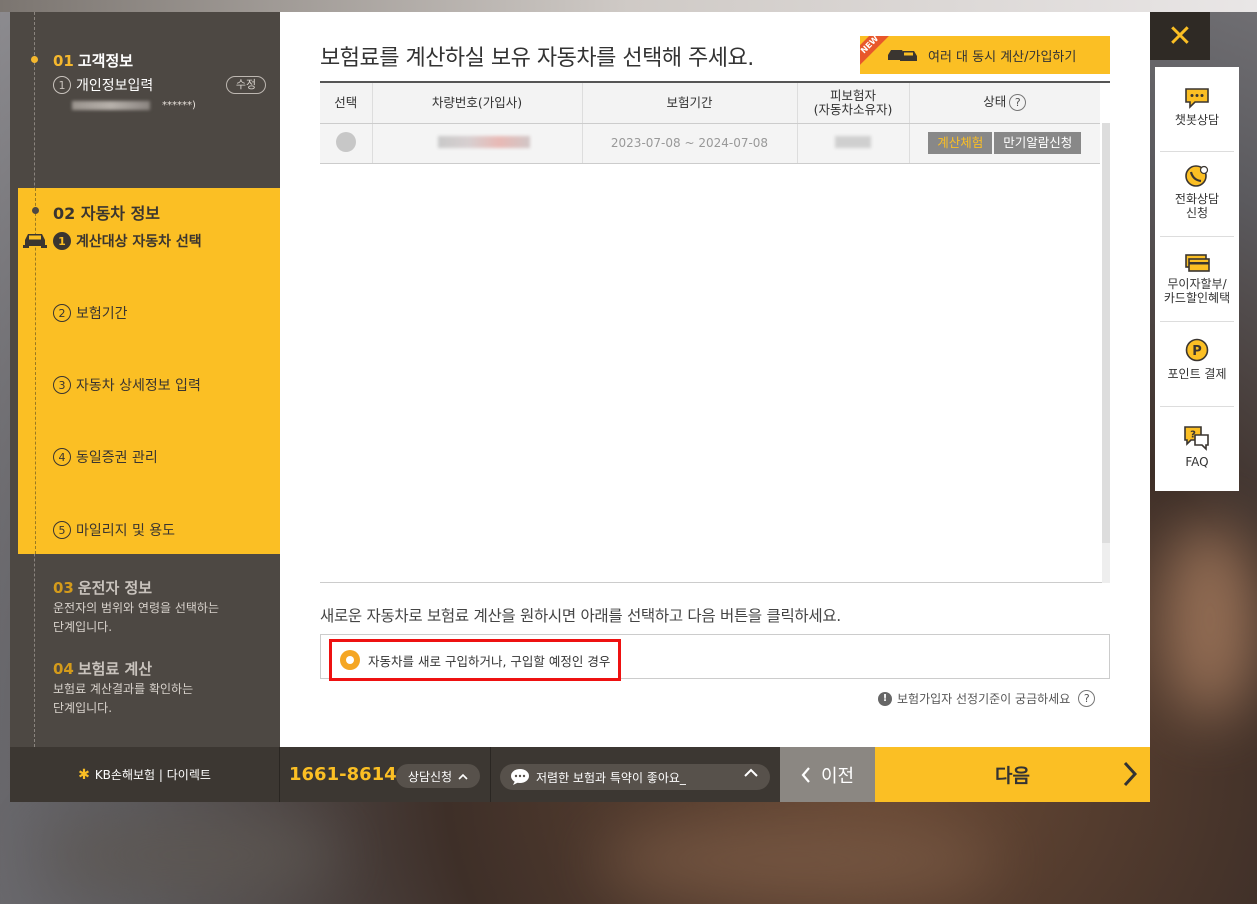  What do you see at coordinates (64, 213) in the screenshot?
I see `step-number: 02` at bounding box center [64, 213].